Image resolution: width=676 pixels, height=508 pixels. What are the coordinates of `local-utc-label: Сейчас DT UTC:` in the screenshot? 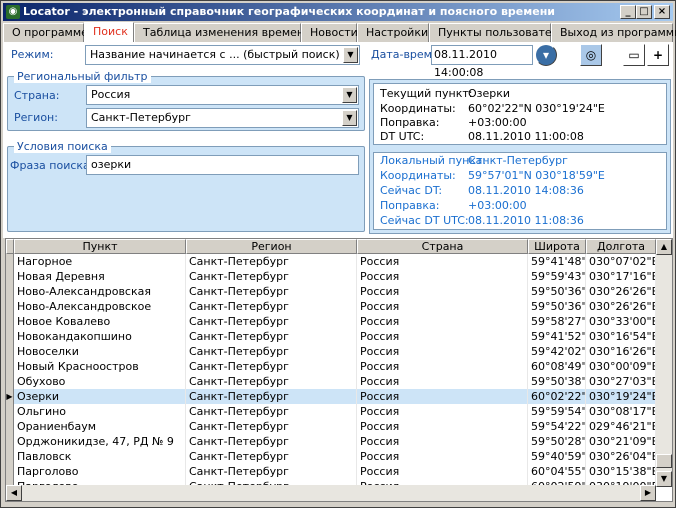 It's located at (424, 220).